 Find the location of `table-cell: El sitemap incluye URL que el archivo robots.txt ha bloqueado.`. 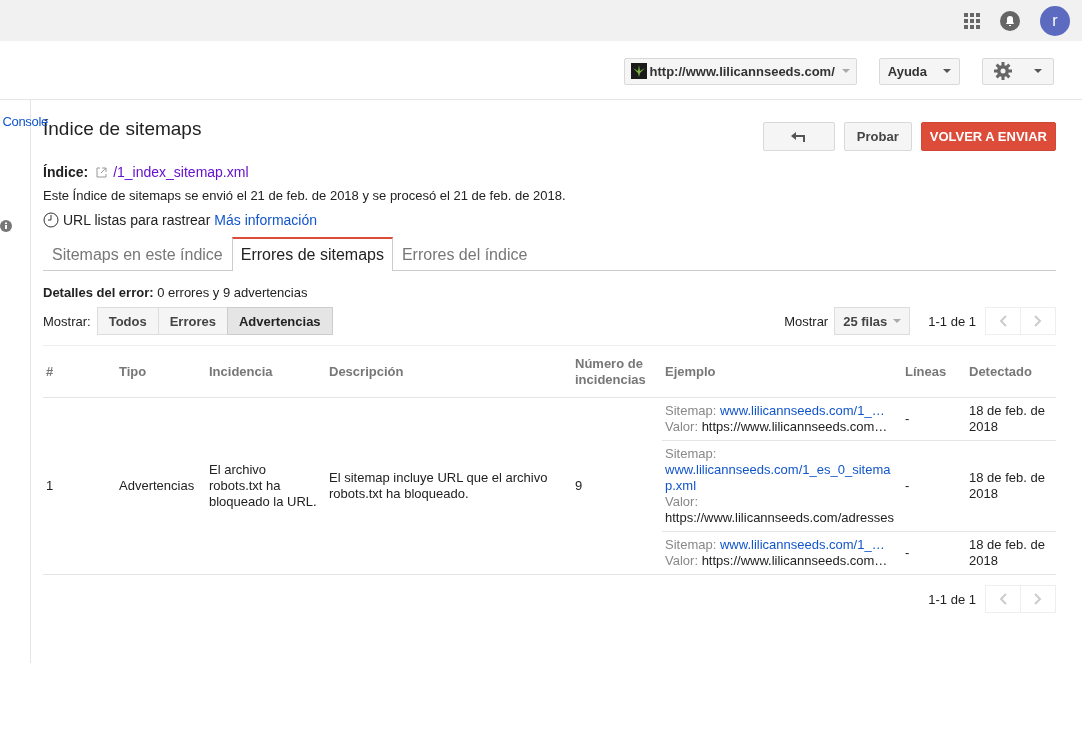

table-cell: El sitemap incluye URL que el archivo robots.txt ha bloqueado. is located at coordinates (438, 485).